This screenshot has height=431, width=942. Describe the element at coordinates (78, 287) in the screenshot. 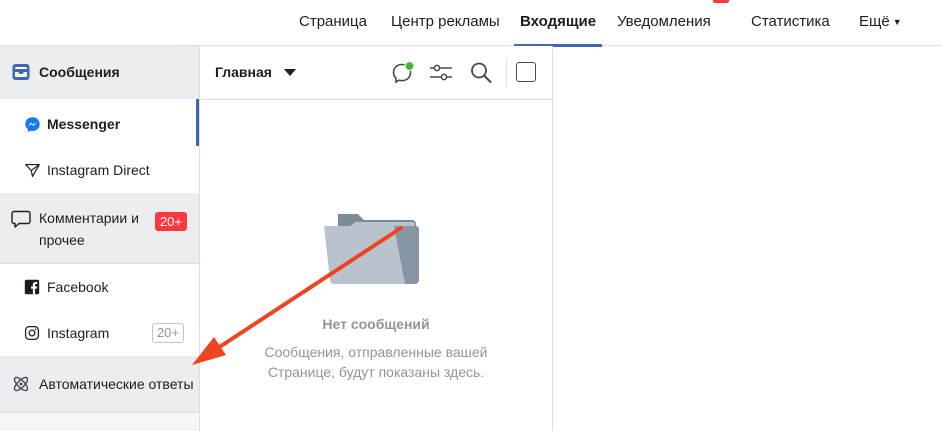

I see `sidebar-item-facebook-label: Facebook` at that location.